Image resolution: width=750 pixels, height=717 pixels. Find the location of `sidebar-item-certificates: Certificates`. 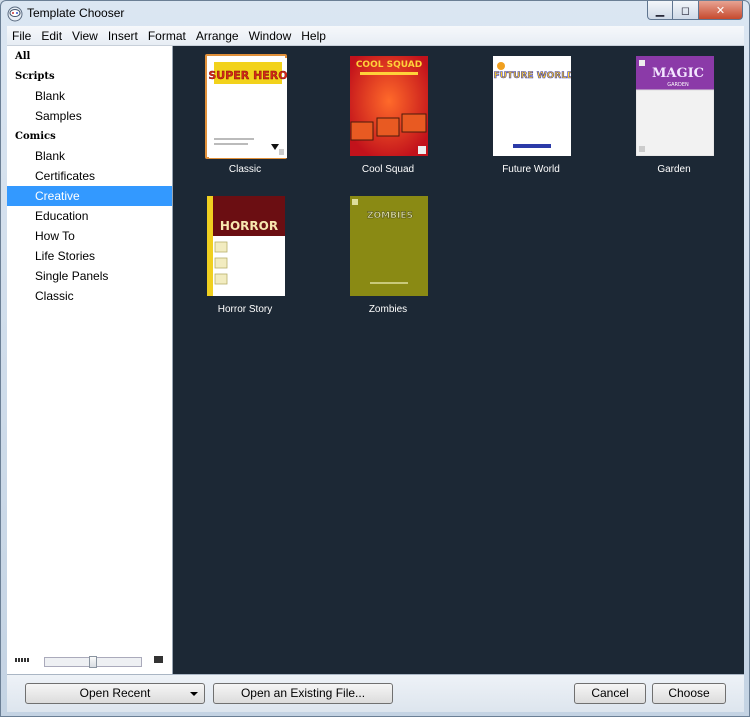

sidebar-item-certificates: Certificates is located at coordinates (89, 176).